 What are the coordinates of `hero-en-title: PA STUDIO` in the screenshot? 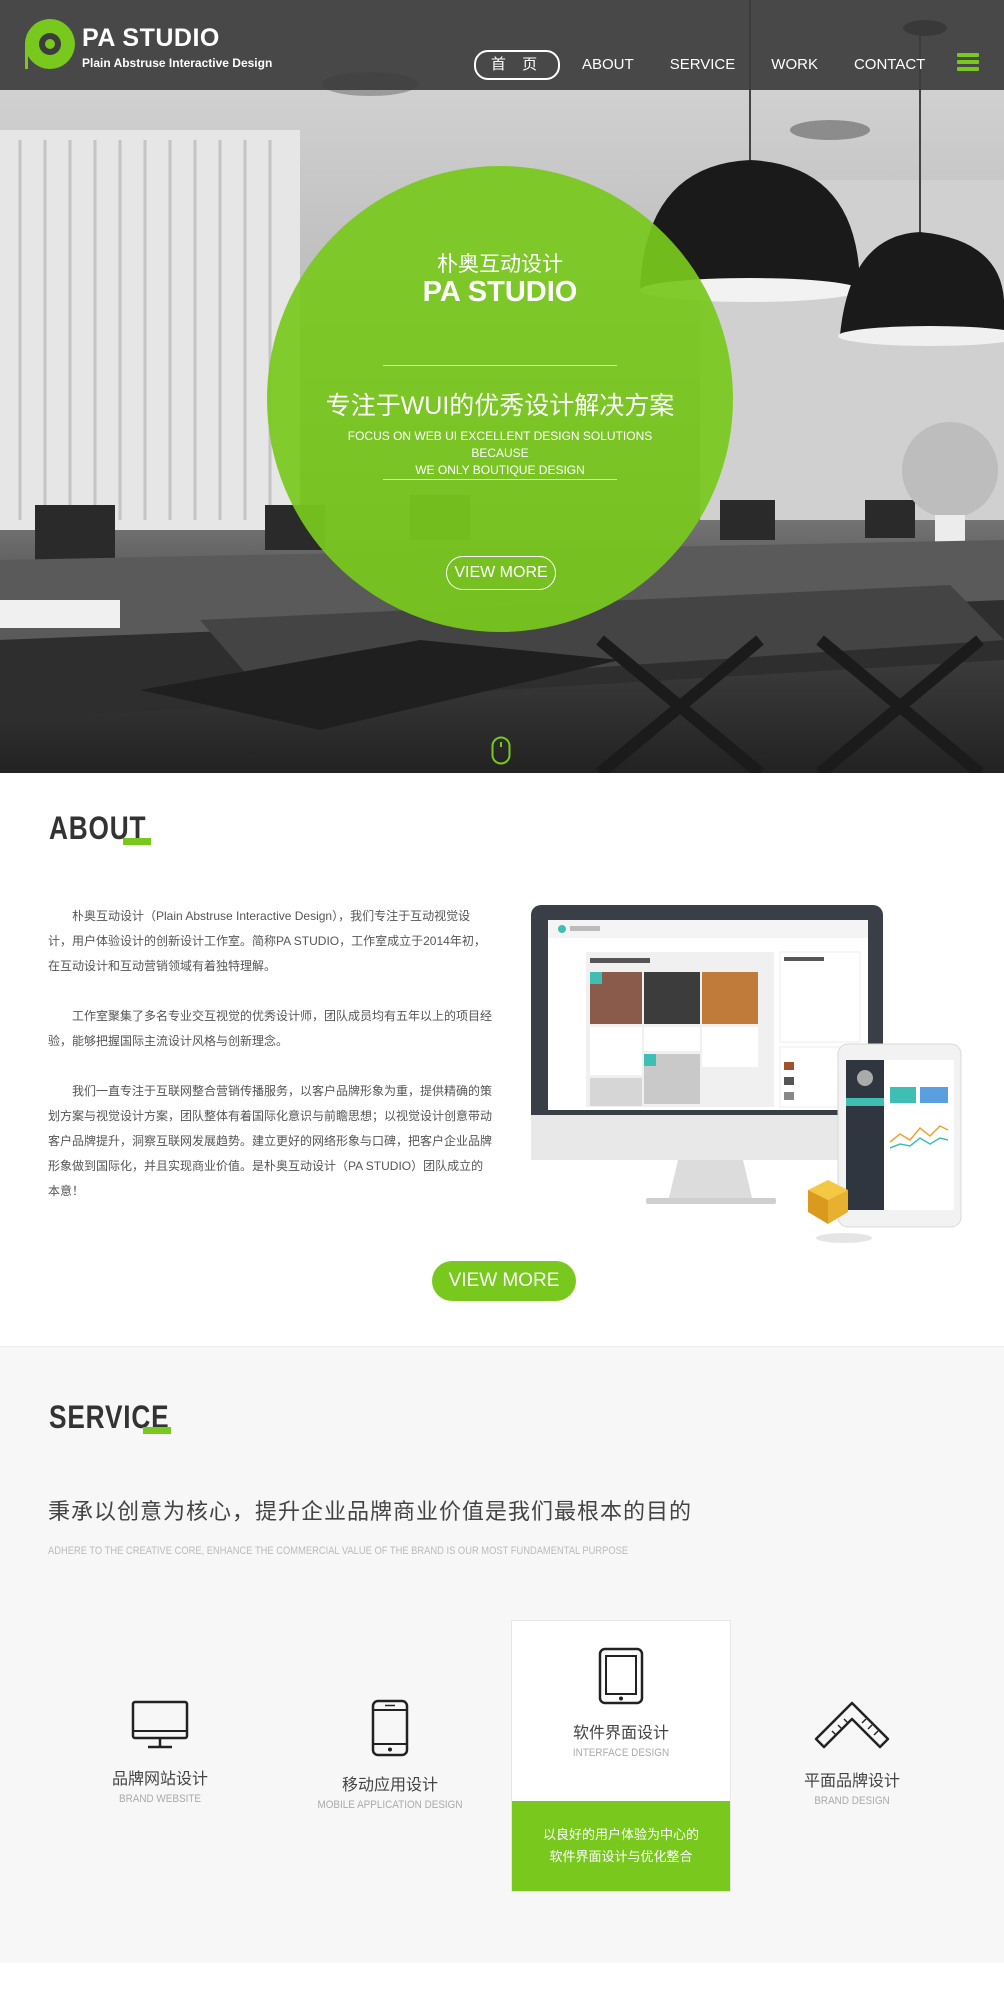 It's located at (500, 292).